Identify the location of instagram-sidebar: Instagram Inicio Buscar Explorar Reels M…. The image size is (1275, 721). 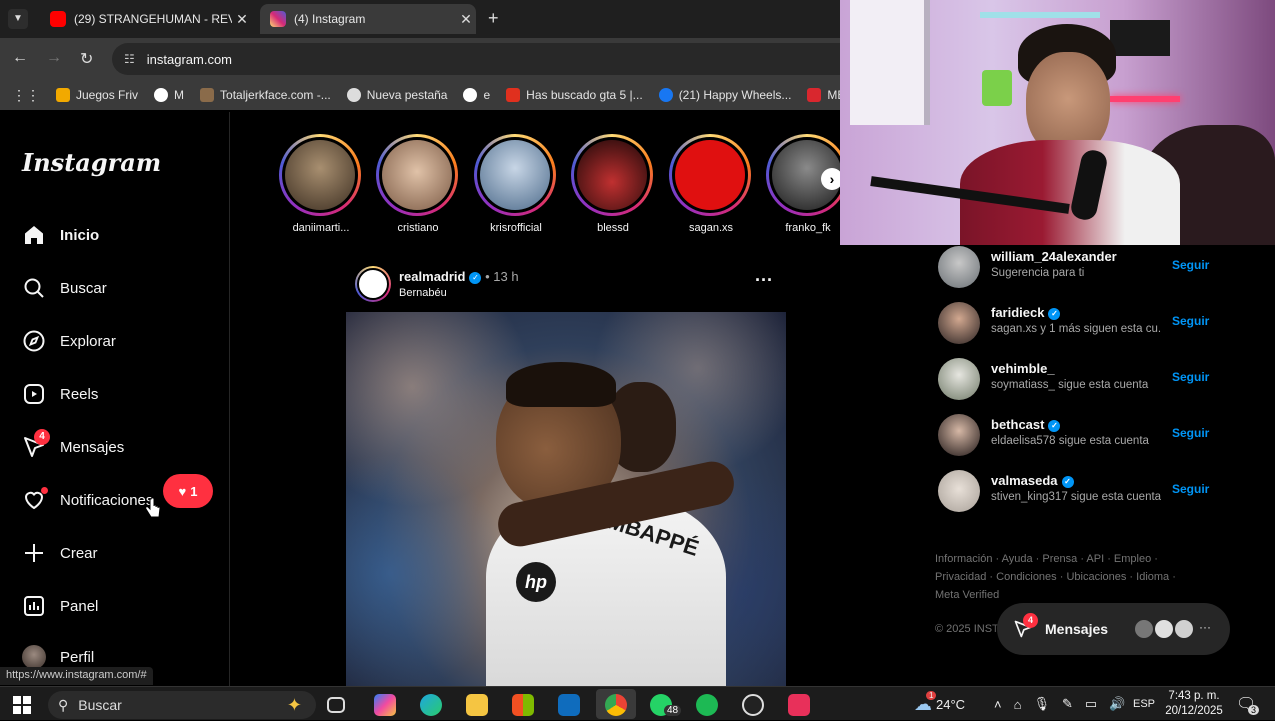
(115, 399).